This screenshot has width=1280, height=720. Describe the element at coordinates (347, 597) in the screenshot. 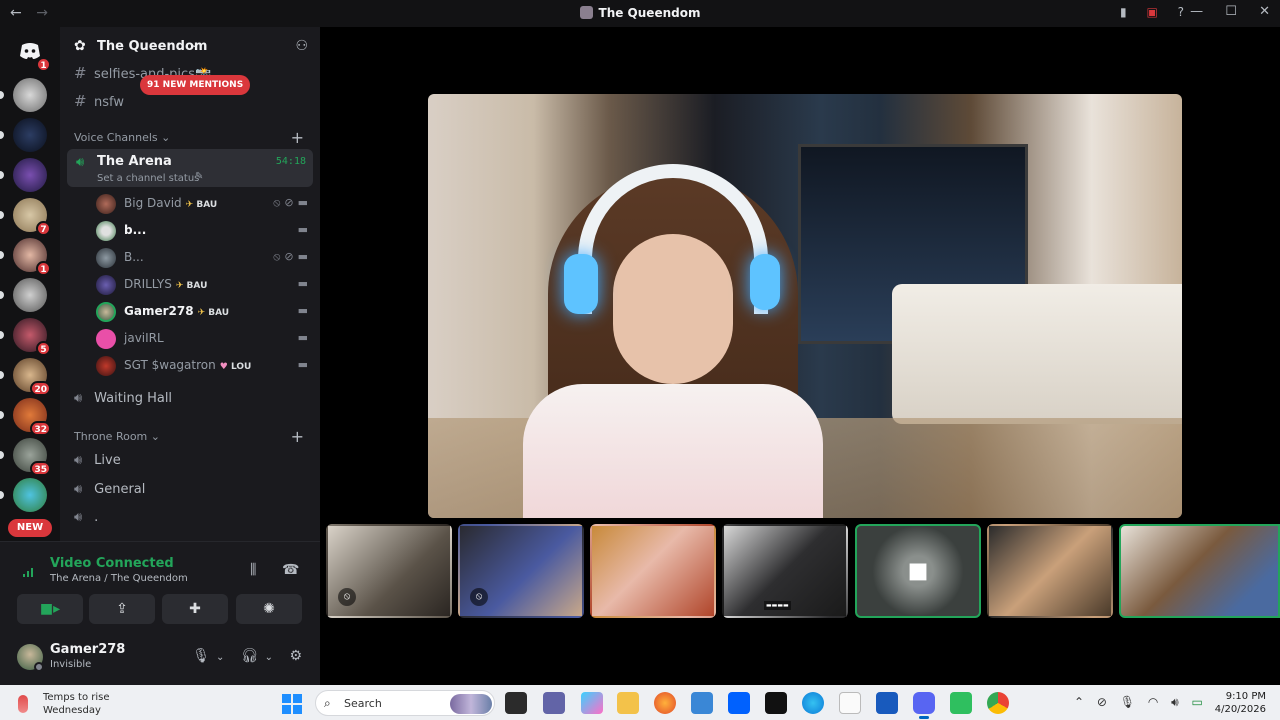

I see `muted-icon: ⦸` at that location.